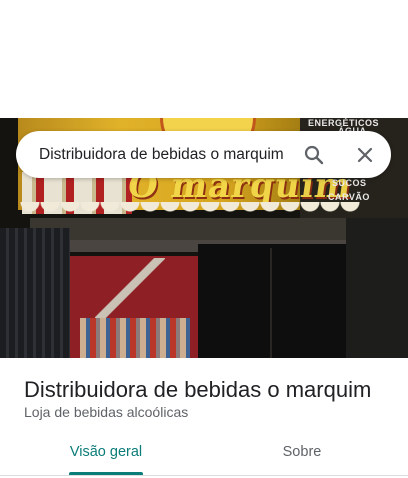 Image resolution: width=408 pixels, height=478 pixels. I want to click on door-seam, so click(271, 303).